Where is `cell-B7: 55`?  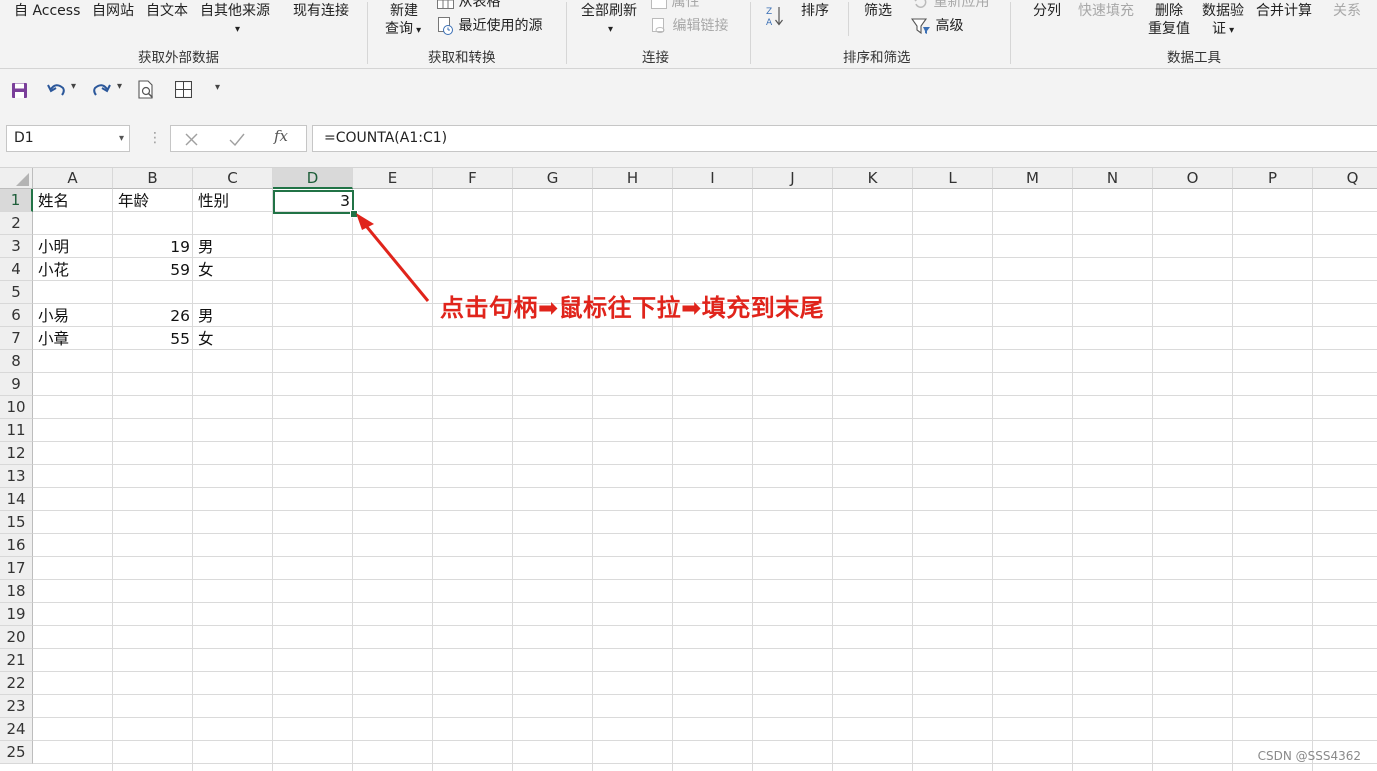 cell-B7: 55 is located at coordinates (152, 339).